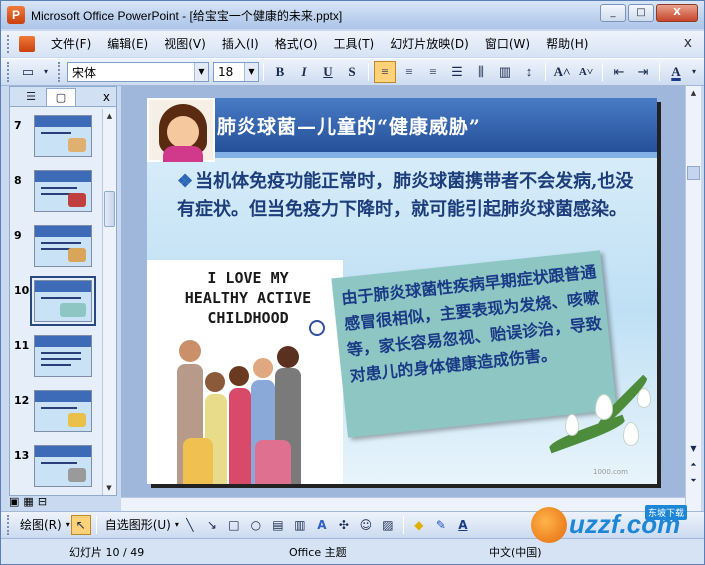  What do you see at coordinates (433, 72) in the screenshot?
I see `align-right-icon: ≡` at bounding box center [433, 72].